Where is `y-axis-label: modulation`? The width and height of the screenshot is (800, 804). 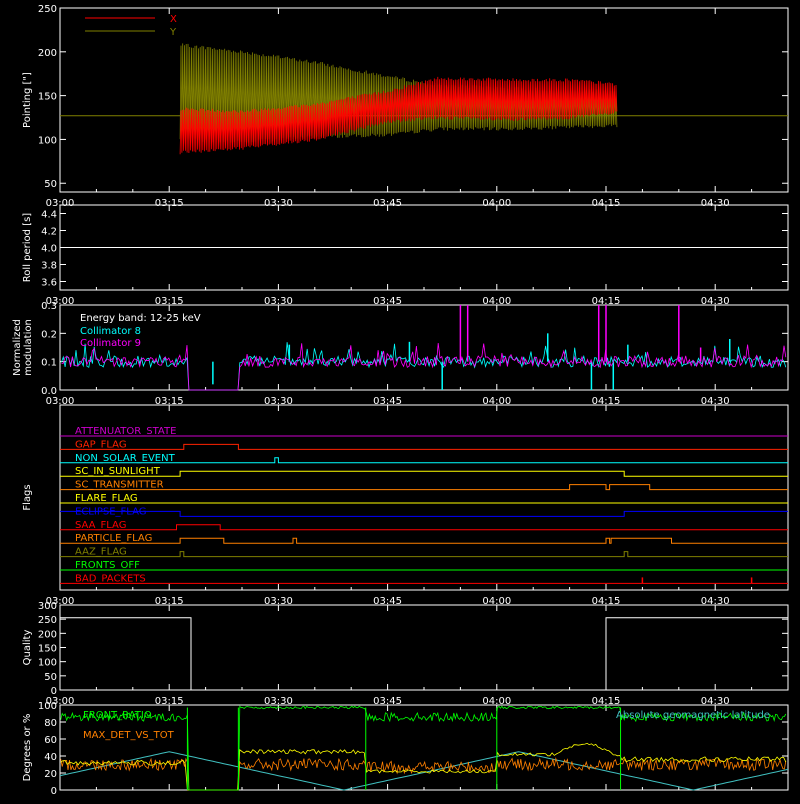
y-axis-label: modulation is located at coordinates (28, 347).